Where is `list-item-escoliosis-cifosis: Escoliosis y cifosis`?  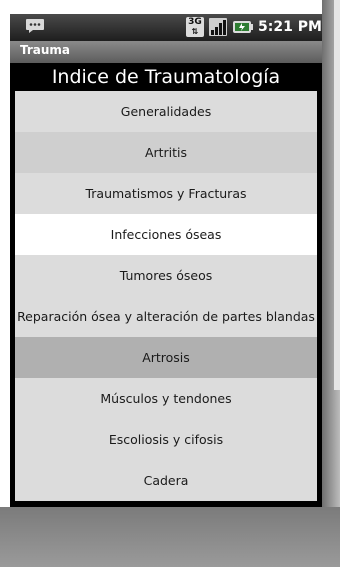 list-item-escoliosis-cifosis: Escoliosis y cifosis is located at coordinates (166, 439).